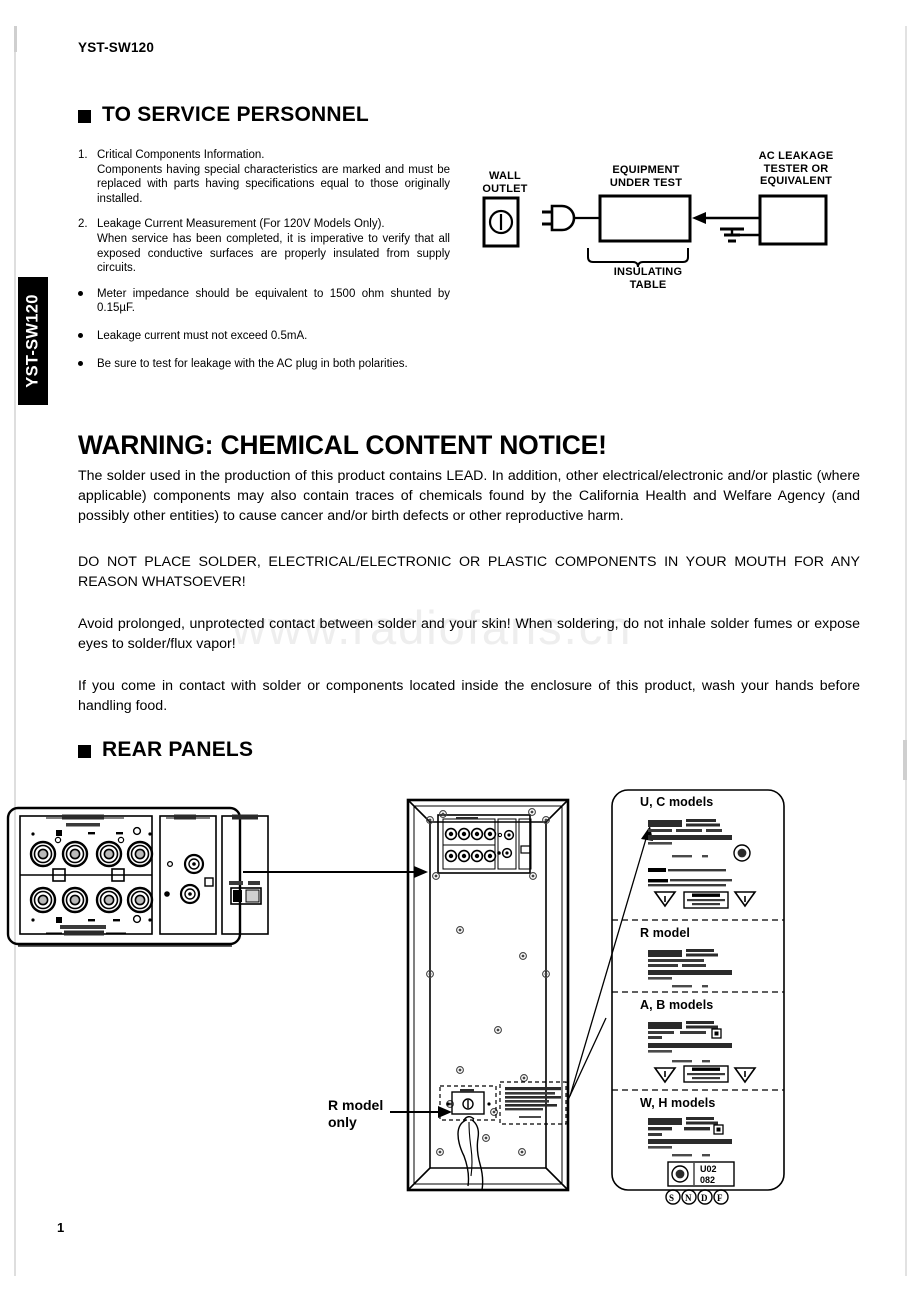  I want to click on r-model-only-callout: R model only, so click(355, 1114).